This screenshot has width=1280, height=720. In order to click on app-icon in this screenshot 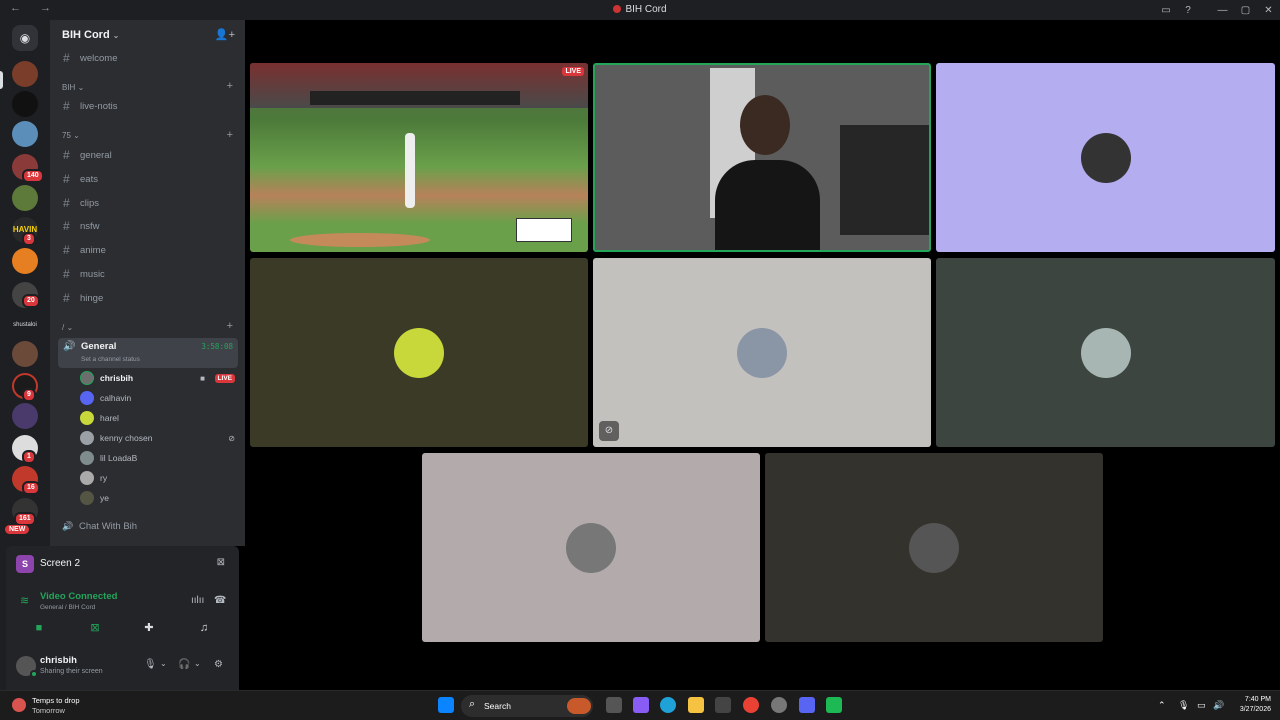, I will do `click(779, 705)`.